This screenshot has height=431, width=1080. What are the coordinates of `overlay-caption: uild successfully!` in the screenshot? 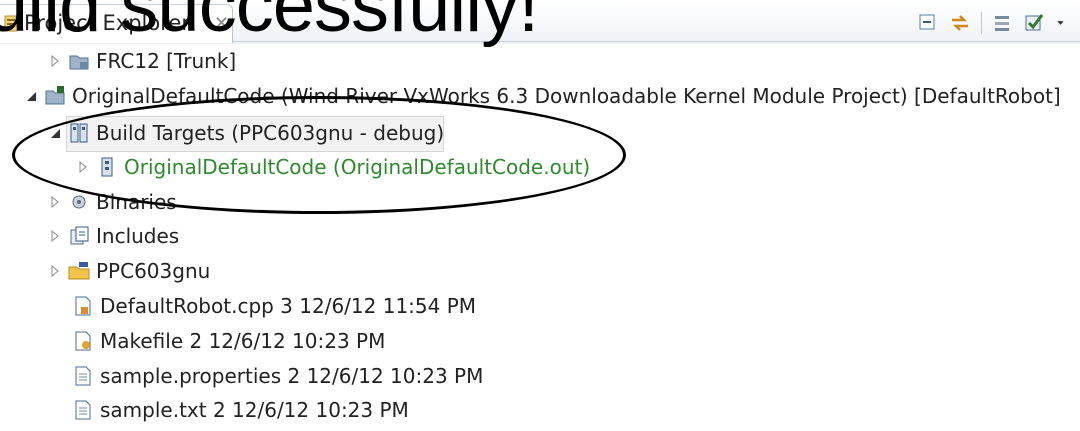 It's located at (269, 24).